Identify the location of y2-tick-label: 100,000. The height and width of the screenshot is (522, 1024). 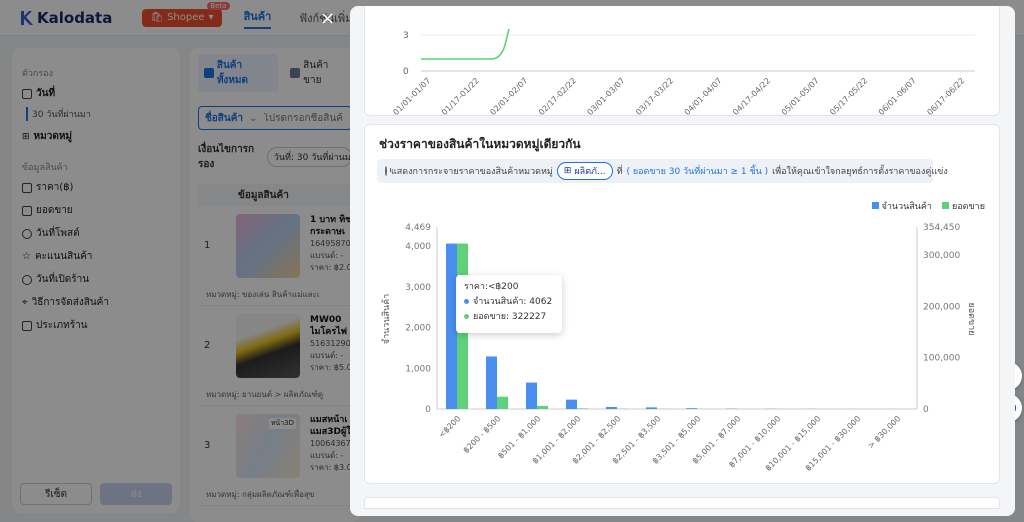
(941, 359).